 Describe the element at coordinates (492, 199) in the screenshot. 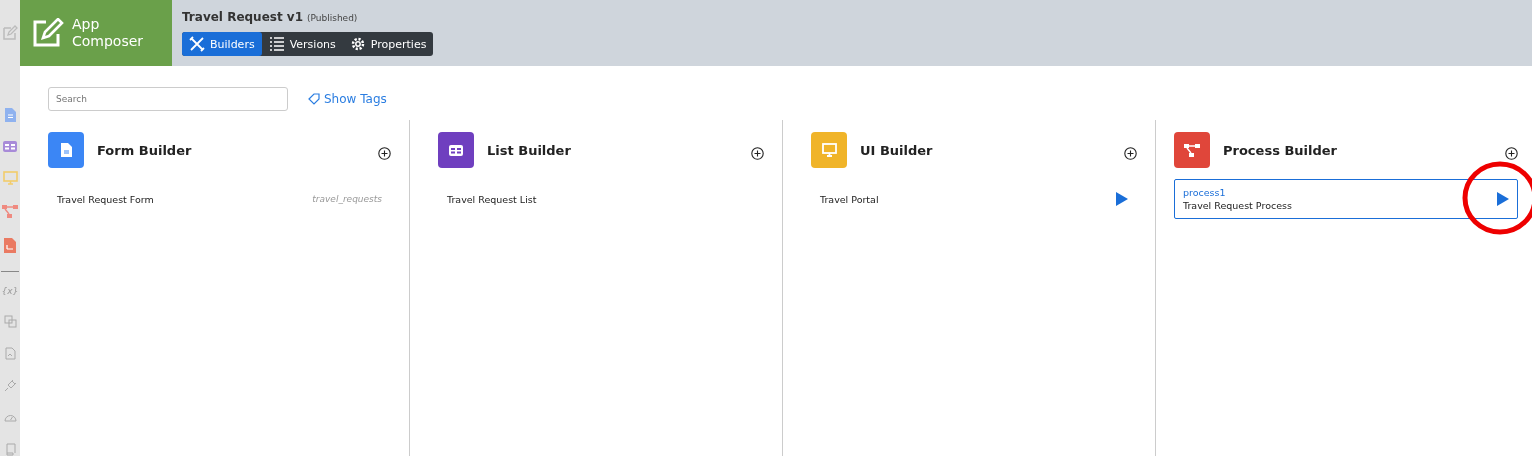

I see `item-name: Travel Request List` at that location.